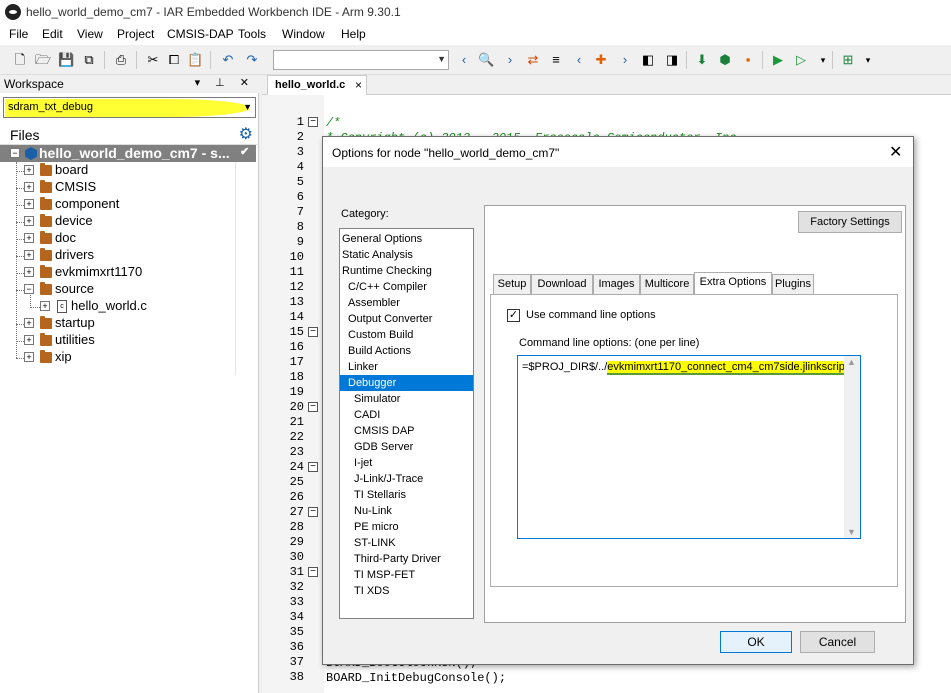 This screenshot has height=693, width=951. I want to click on scroll-up-icon: ▲, so click(851, 362).